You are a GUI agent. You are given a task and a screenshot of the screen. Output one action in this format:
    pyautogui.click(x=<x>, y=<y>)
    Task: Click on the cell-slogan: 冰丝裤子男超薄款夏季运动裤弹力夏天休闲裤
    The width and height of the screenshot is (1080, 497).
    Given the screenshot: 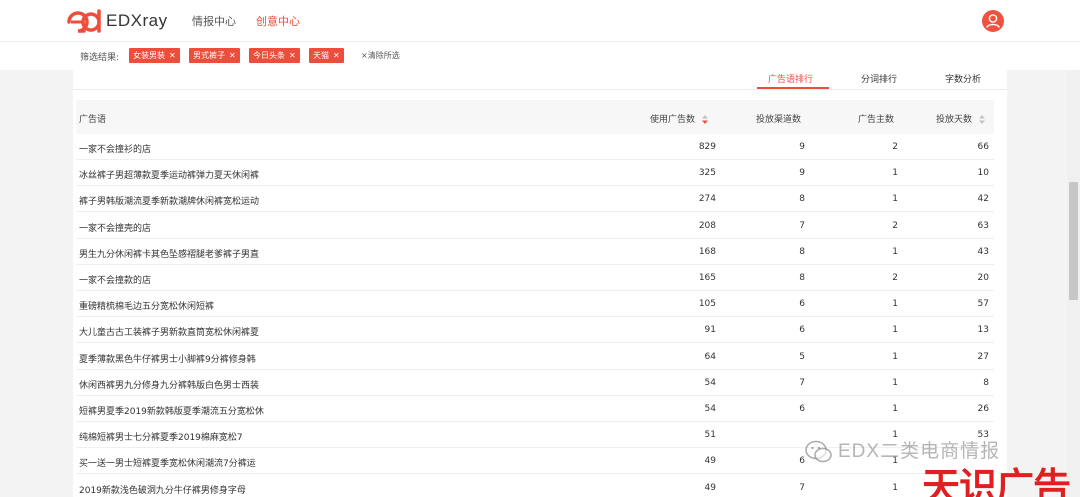 What is the action you would take?
    pyautogui.click(x=169, y=176)
    